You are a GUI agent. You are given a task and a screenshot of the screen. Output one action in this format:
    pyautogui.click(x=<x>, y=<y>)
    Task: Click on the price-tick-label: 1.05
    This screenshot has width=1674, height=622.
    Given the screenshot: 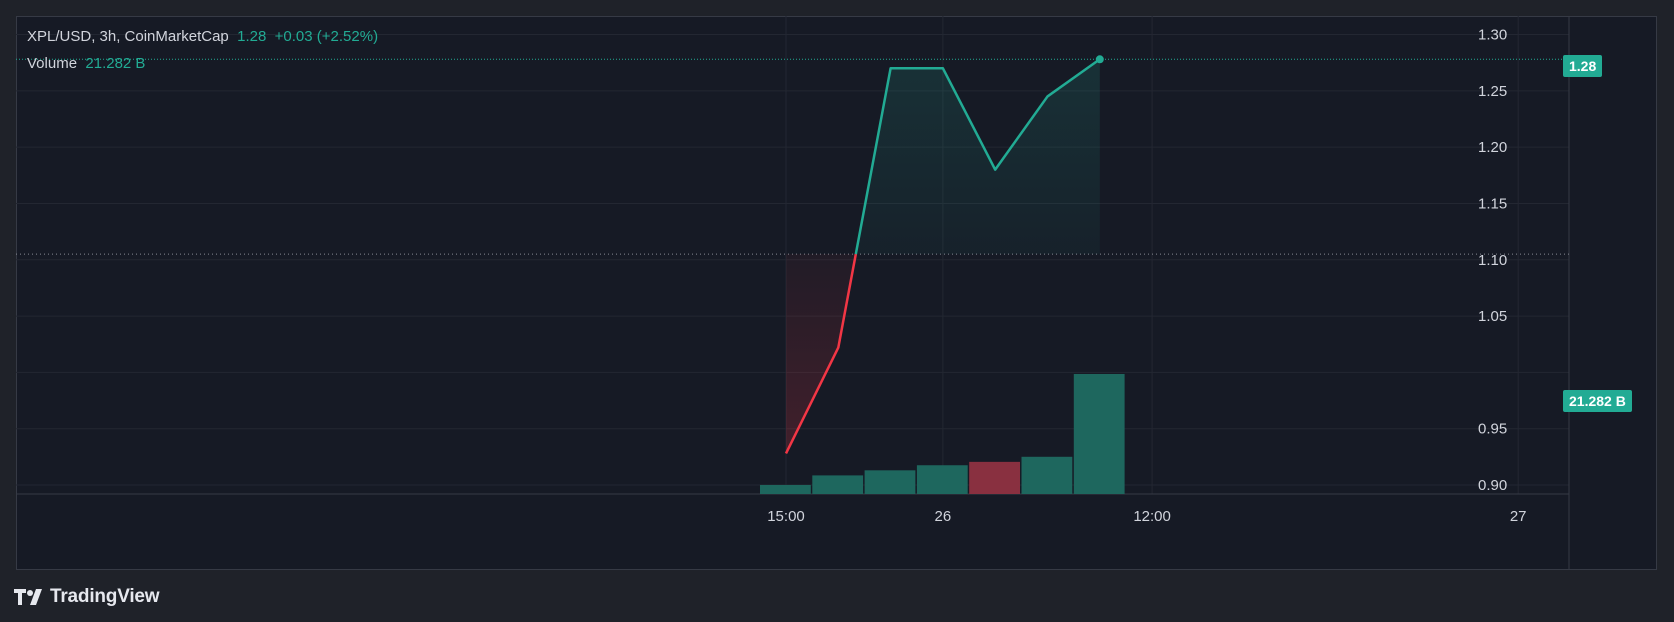 What is the action you would take?
    pyautogui.click(x=1492, y=316)
    